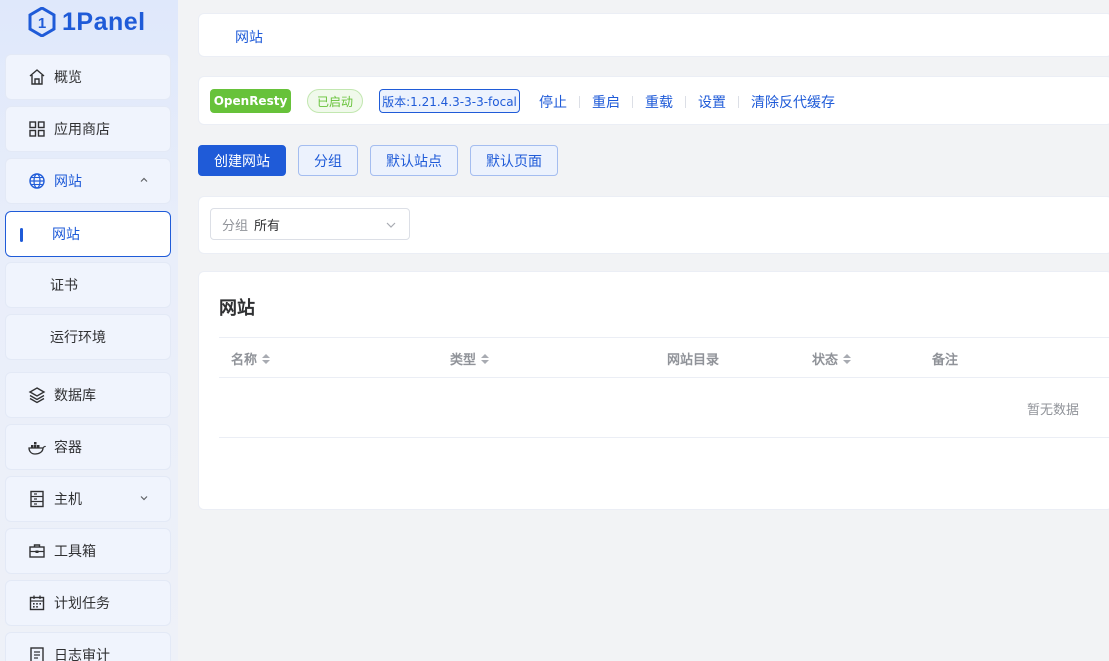 The width and height of the screenshot is (1109, 661). I want to click on logo-text: 1Panel, so click(104, 21).